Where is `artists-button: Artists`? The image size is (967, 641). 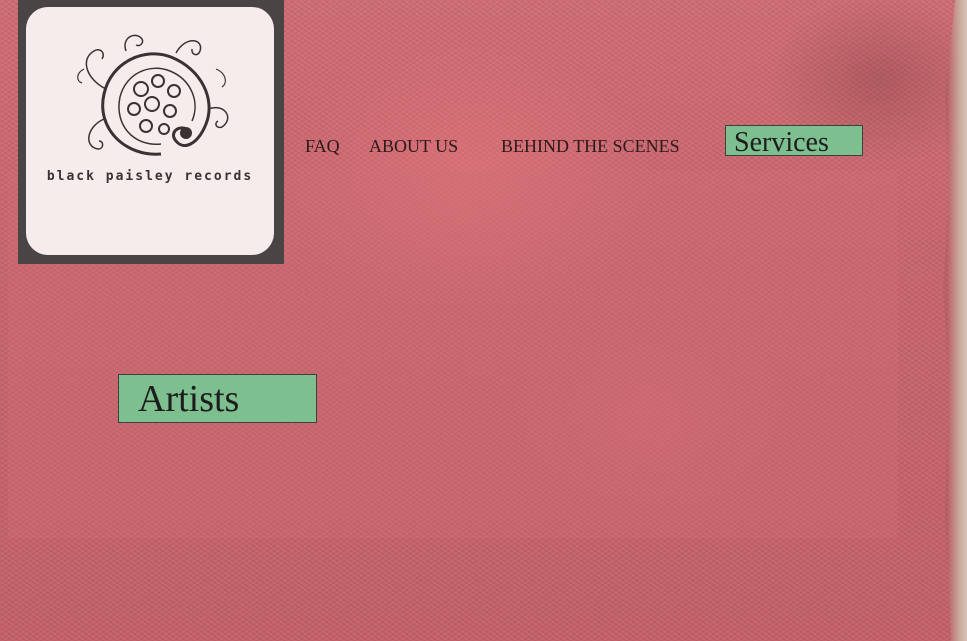 artists-button: Artists is located at coordinates (217, 398).